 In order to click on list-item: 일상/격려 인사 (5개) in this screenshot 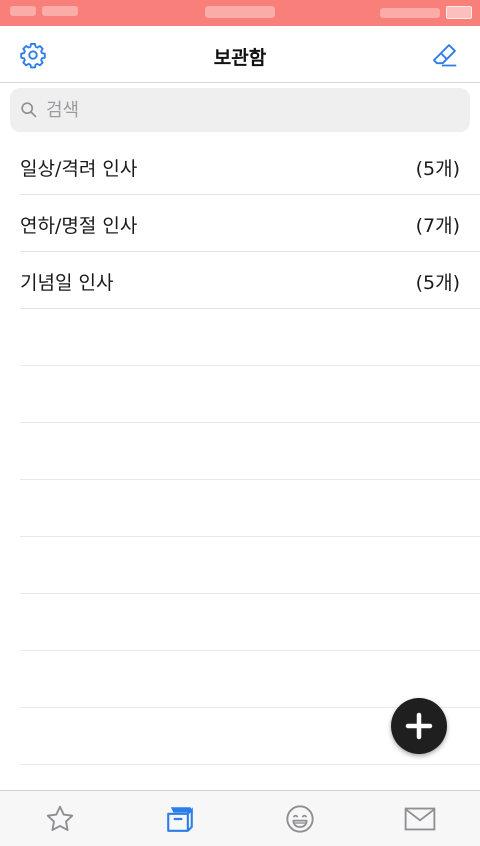, I will do `click(250, 166)`.